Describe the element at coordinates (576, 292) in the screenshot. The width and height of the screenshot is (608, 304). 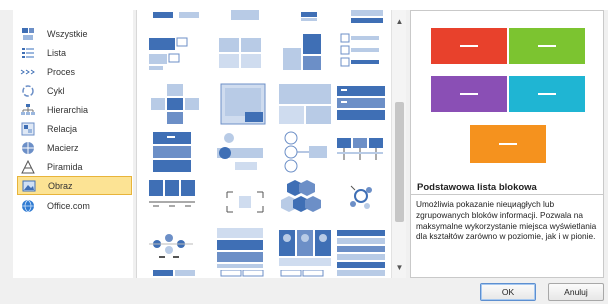
I see `cancel-button: Anuluj` at that location.